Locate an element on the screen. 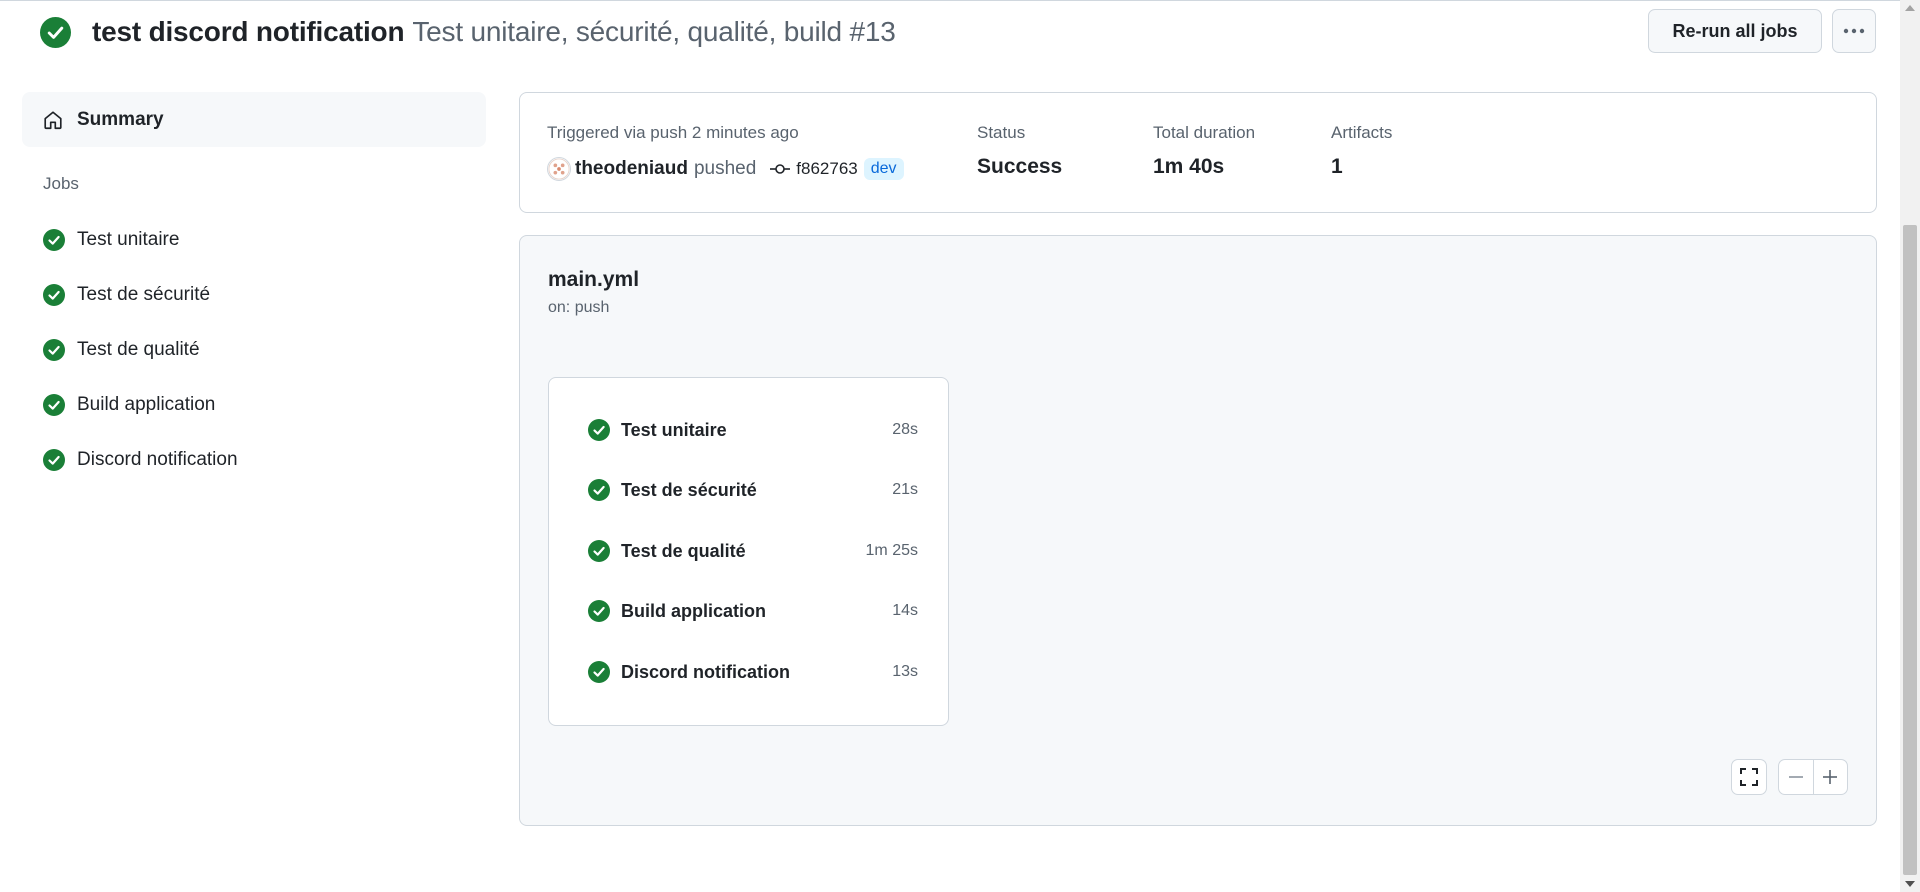 This screenshot has width=1920, height=892. trigger-details: theodeniaud pushed f862763 dev is located at coordinates (725, 169).